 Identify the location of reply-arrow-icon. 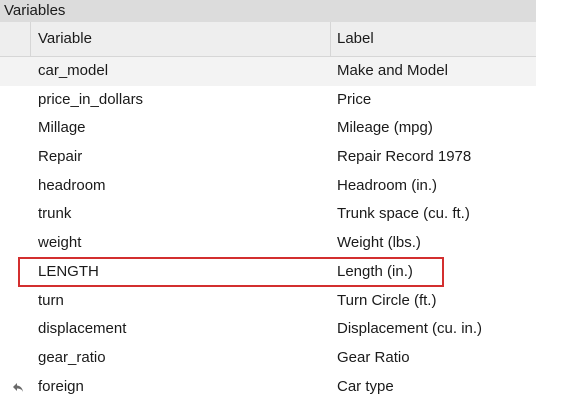
(18, 387).